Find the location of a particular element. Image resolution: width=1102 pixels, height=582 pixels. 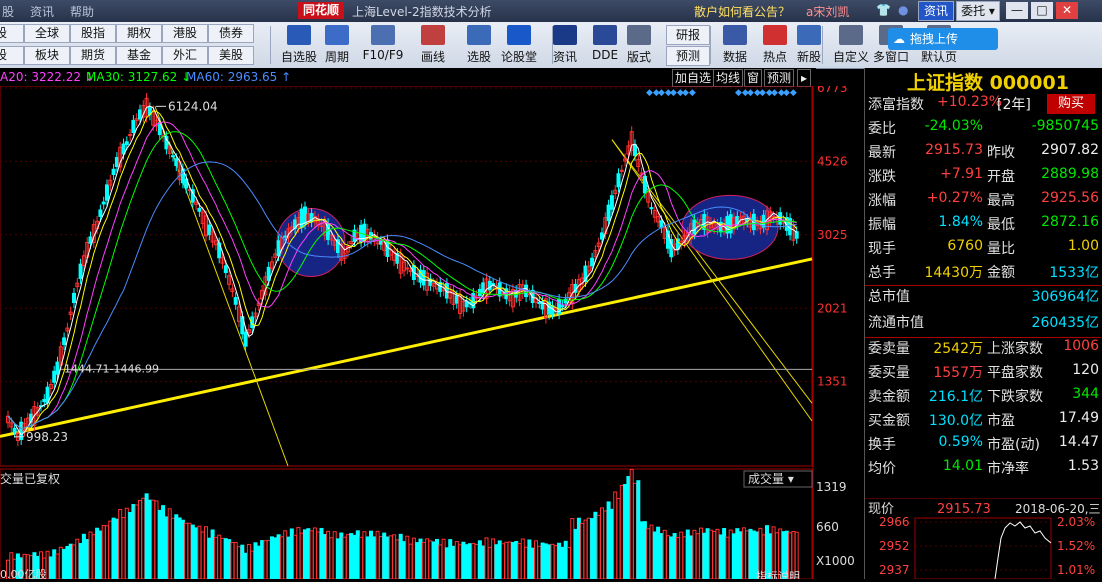

buy-button: 购买 is located at coordinates (1071, 104).